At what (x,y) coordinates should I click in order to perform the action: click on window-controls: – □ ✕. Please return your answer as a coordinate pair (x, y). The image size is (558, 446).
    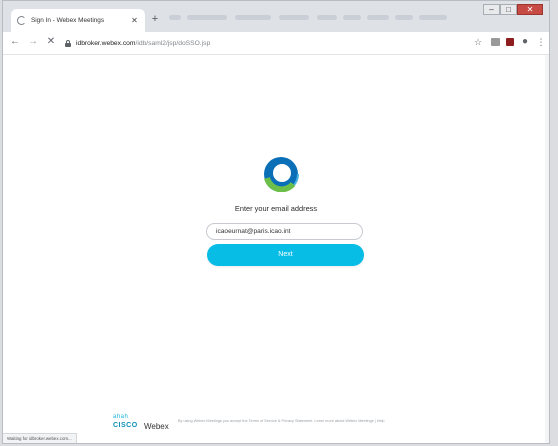
    Looking at the image, I should click on (513, 9).